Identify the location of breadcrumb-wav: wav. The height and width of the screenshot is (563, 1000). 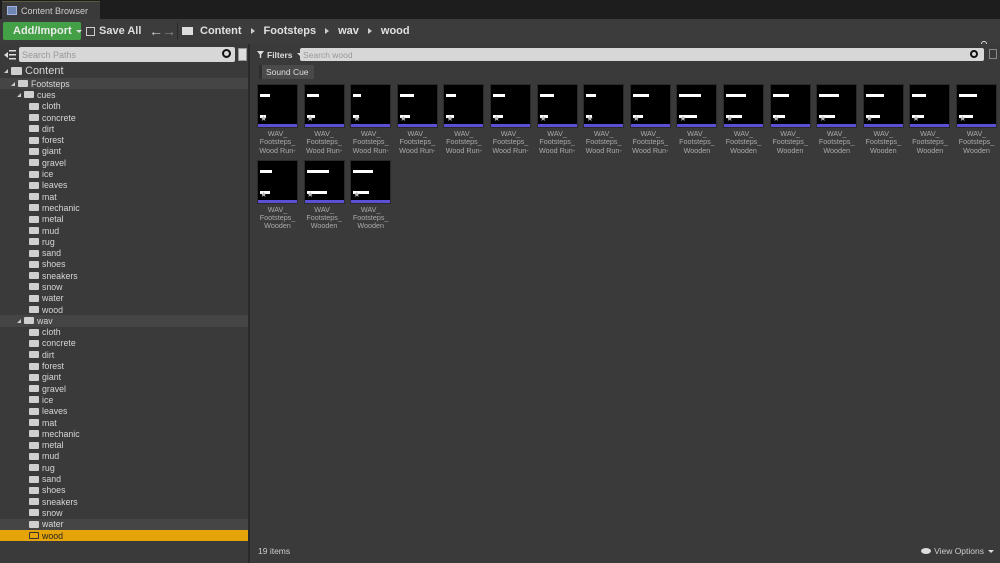
(348, 31).